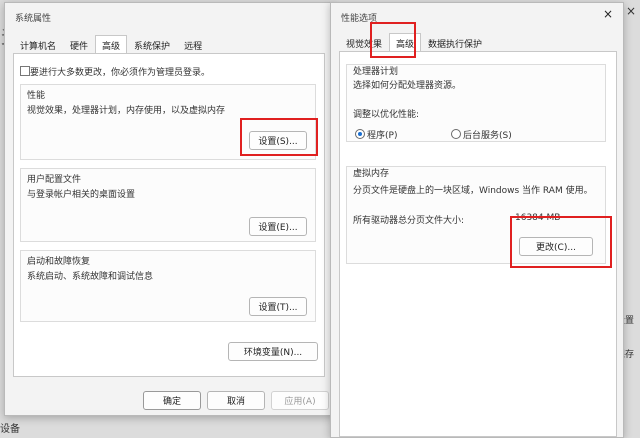 Image resolution: width=640 pixels, height=438 pixels. Describe the element at coordinates (538, 218) in the screenshot. I see `paging-total-value: 16384 MB` at that location.